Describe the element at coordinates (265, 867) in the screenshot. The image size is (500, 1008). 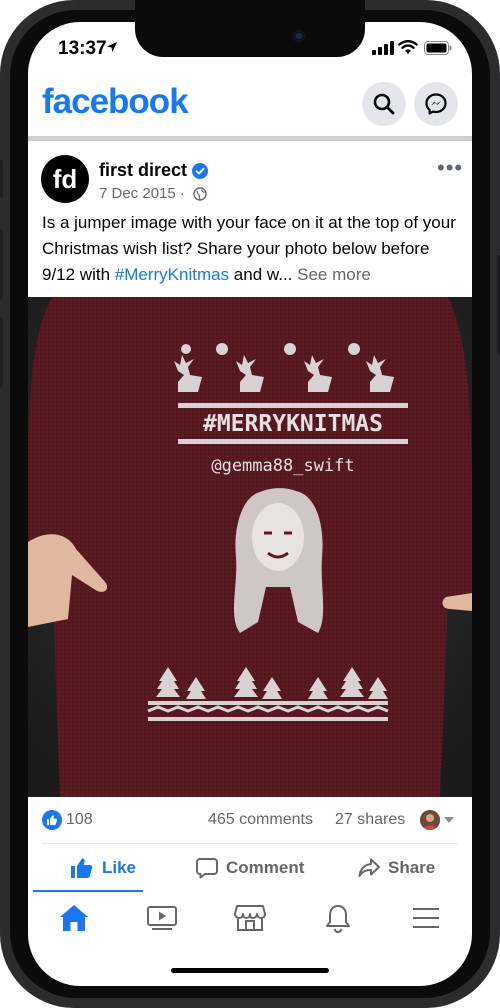
I see `comment-label: Comment` at that location.